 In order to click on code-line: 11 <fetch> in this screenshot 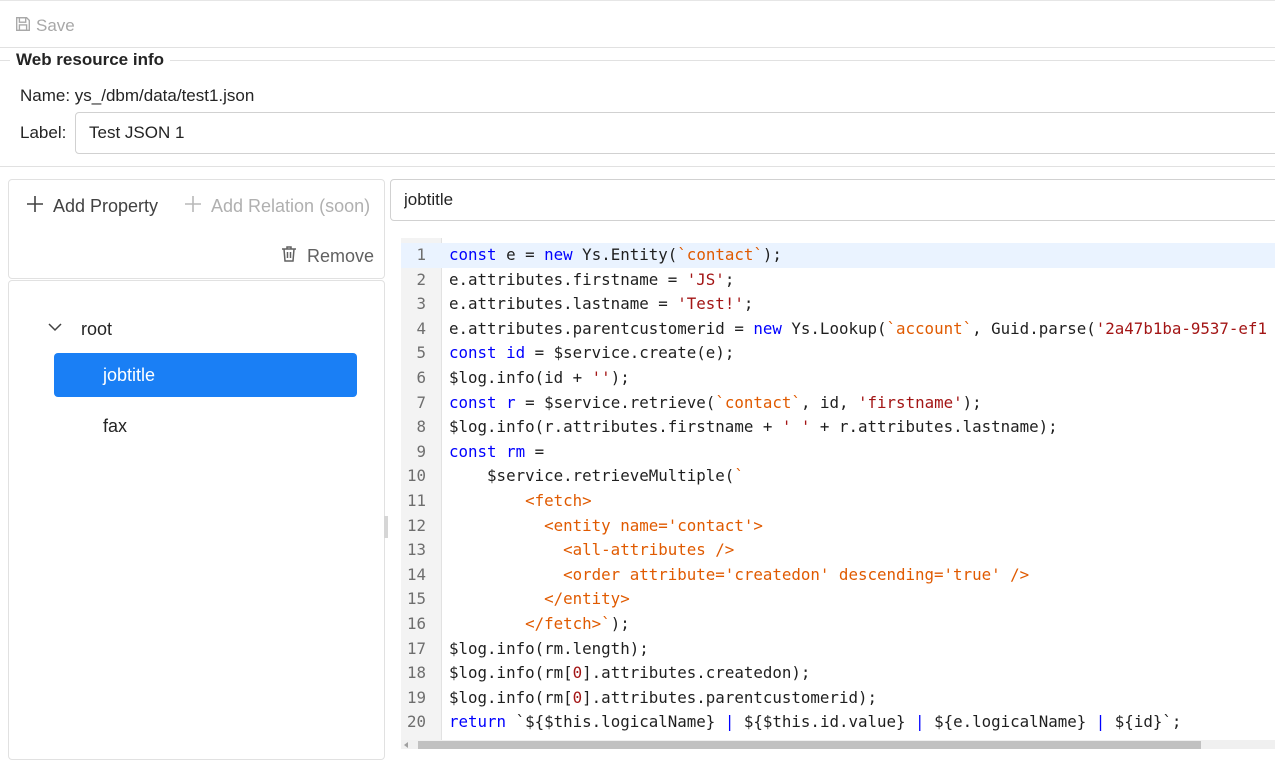, I will do `click(838, 501)`.